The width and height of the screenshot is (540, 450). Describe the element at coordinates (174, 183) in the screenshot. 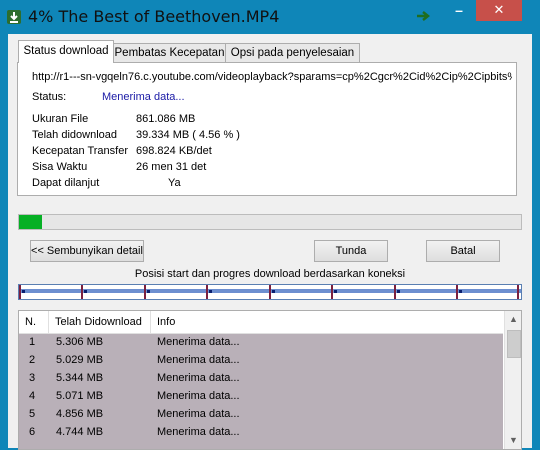

I see `resume-value: Ya` at that location.